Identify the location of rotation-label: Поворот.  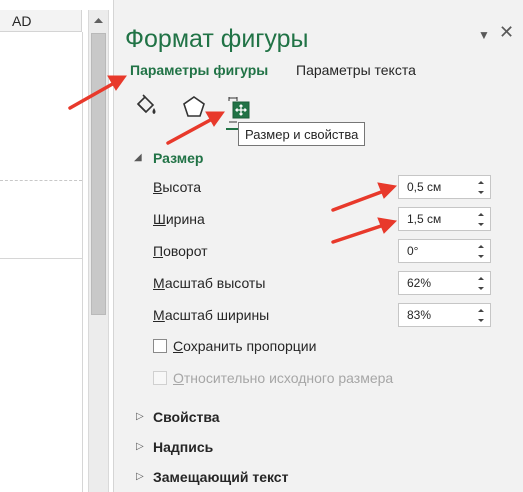
(180, 251).